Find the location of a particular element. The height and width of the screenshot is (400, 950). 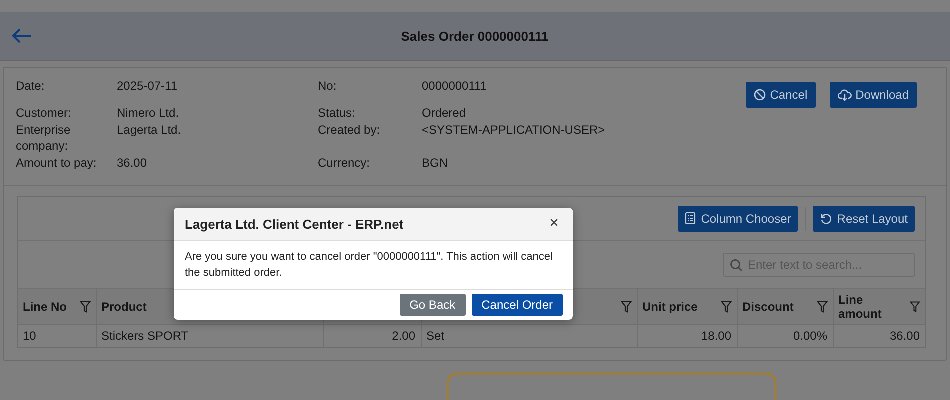

field-label: No: is located at coordinates (328, 86).